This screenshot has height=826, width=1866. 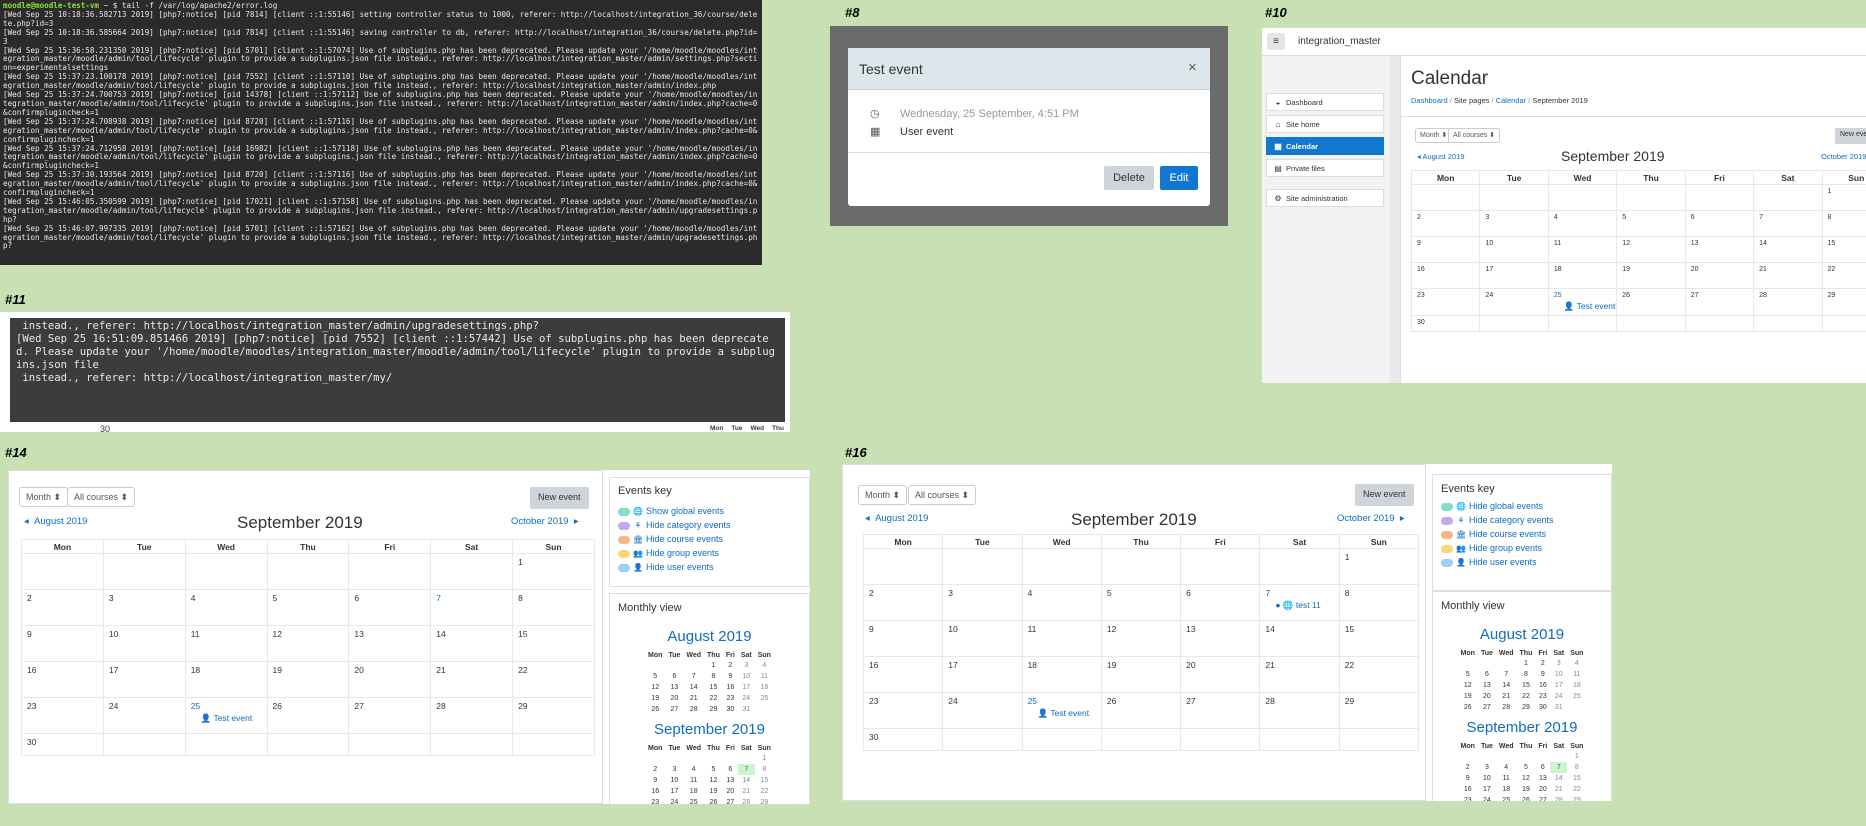 What do you see at coordinates (1506, 798) in the screenshot?
I see `mini-day: 25` at bounding box center [1506, 798].